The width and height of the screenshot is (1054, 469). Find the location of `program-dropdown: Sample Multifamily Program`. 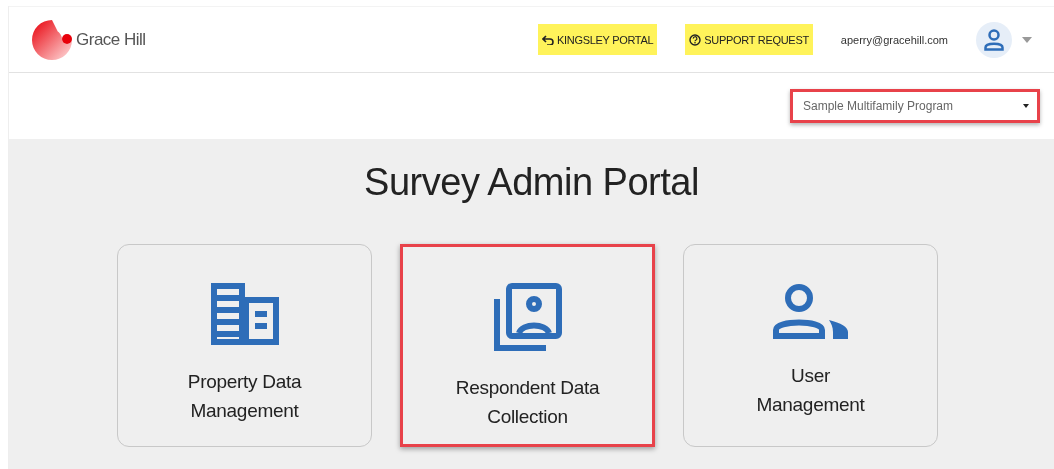

program-dropdown: Sample Multifamily Program is located at coordinates (915, 106).